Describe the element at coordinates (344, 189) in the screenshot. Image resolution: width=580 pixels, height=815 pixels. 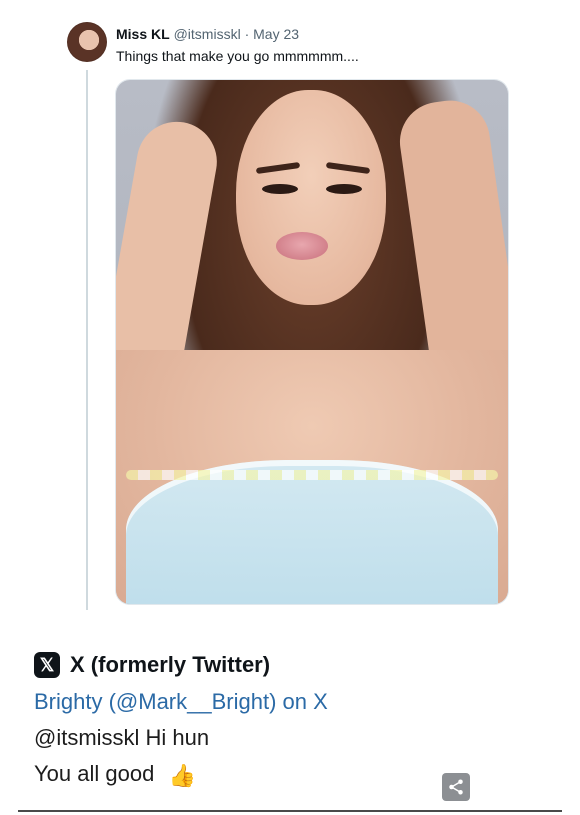
I see `media-eye-right` at that location.